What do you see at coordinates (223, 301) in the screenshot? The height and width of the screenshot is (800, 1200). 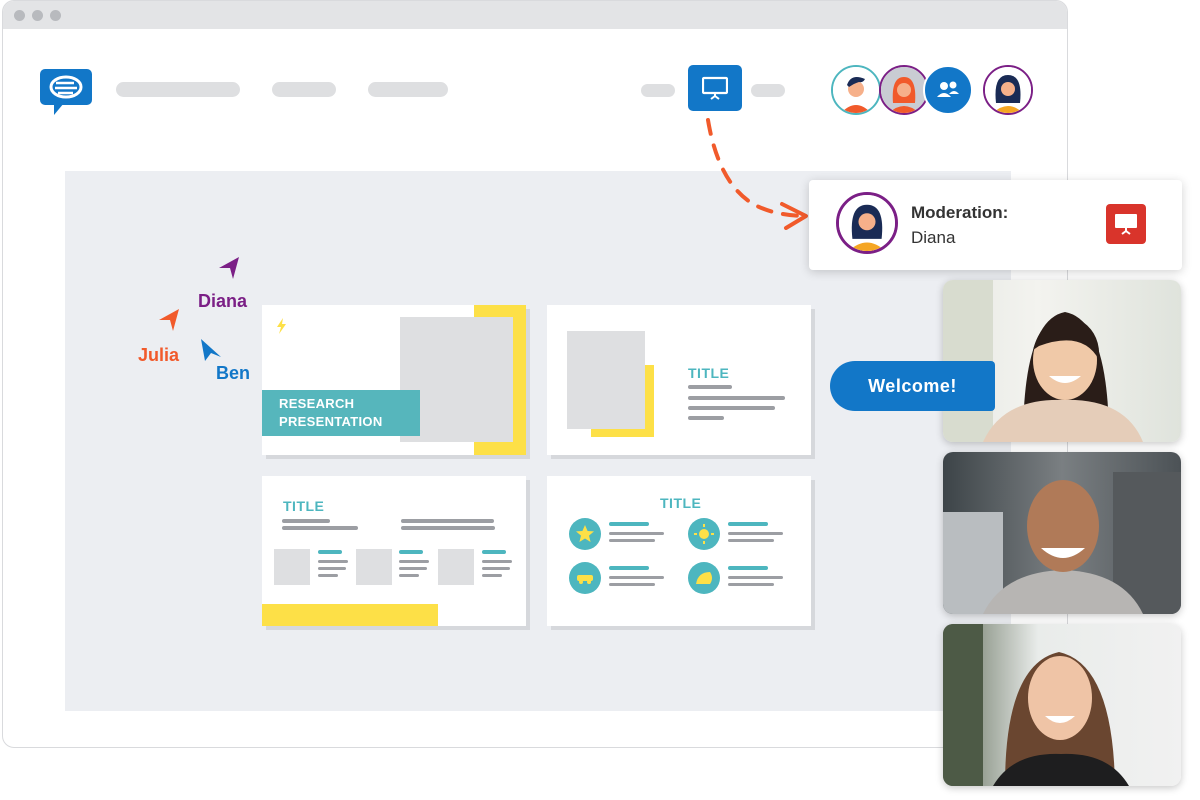 I see `cursor-label: Diana` at bounding box center [223, 301].